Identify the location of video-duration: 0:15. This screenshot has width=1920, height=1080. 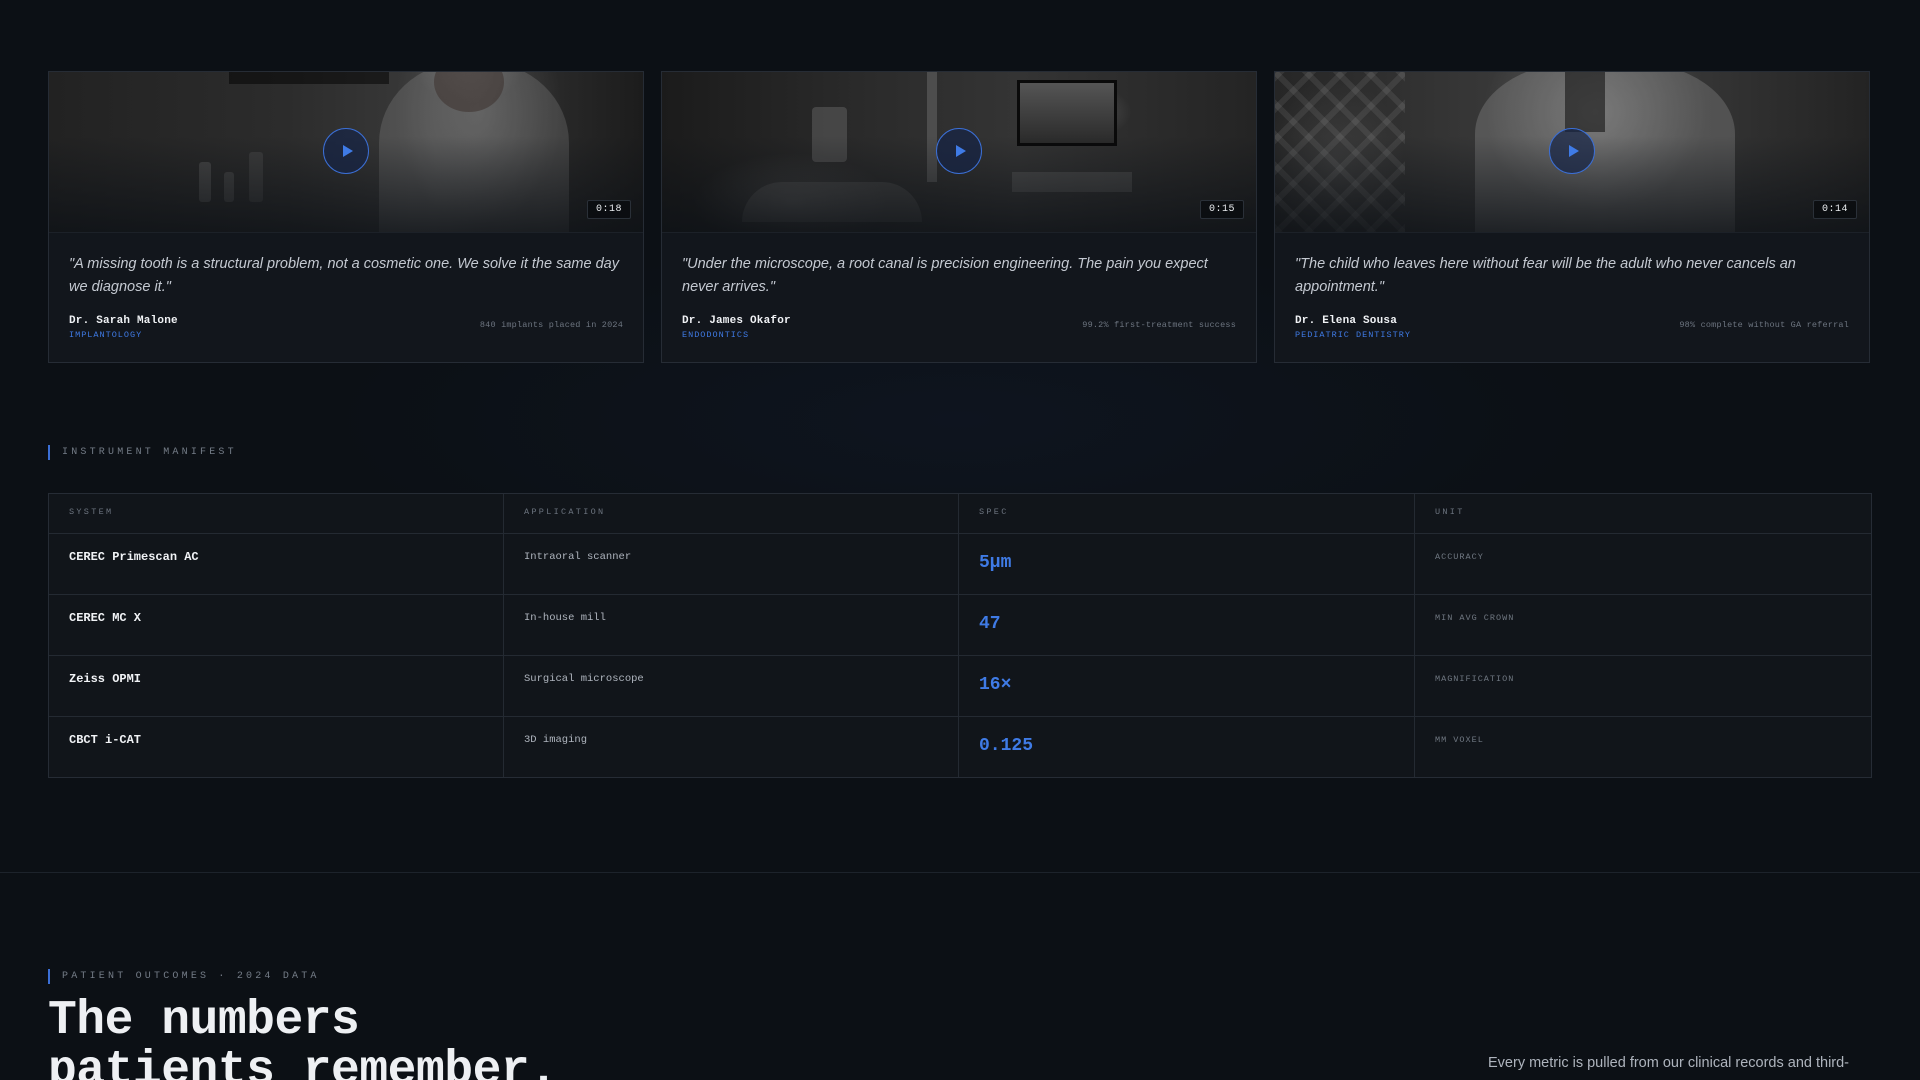
(1221, 209).